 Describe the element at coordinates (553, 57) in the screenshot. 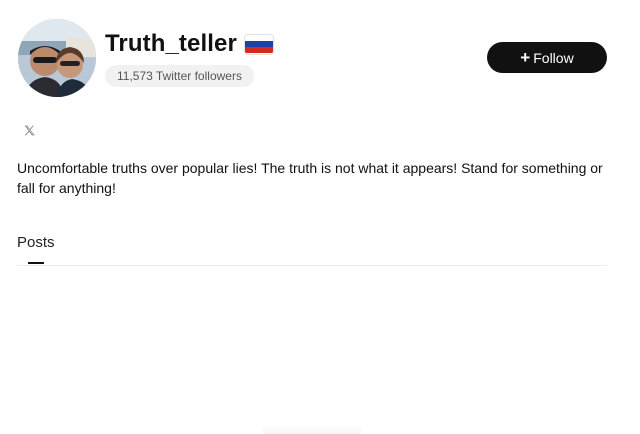

I see `follow-button-label: Follow` at that location.